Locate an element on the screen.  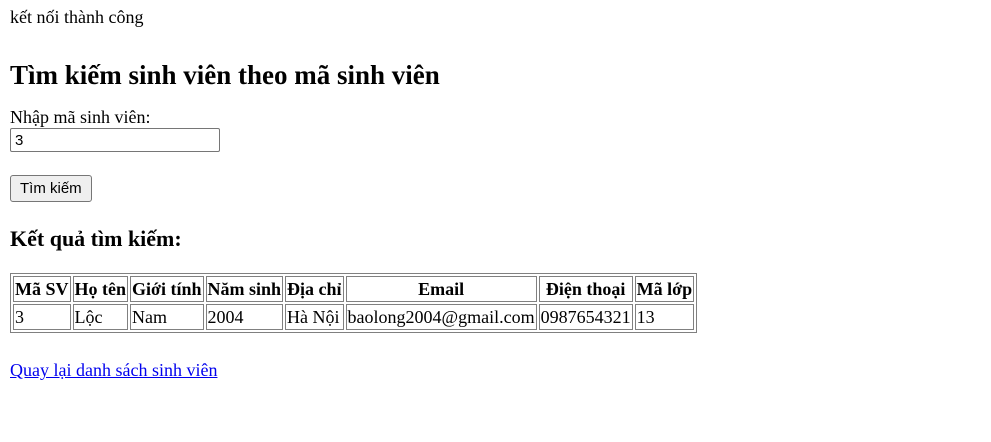
column-header-class-id: Mã lớp is located at coordinates (664, 289).